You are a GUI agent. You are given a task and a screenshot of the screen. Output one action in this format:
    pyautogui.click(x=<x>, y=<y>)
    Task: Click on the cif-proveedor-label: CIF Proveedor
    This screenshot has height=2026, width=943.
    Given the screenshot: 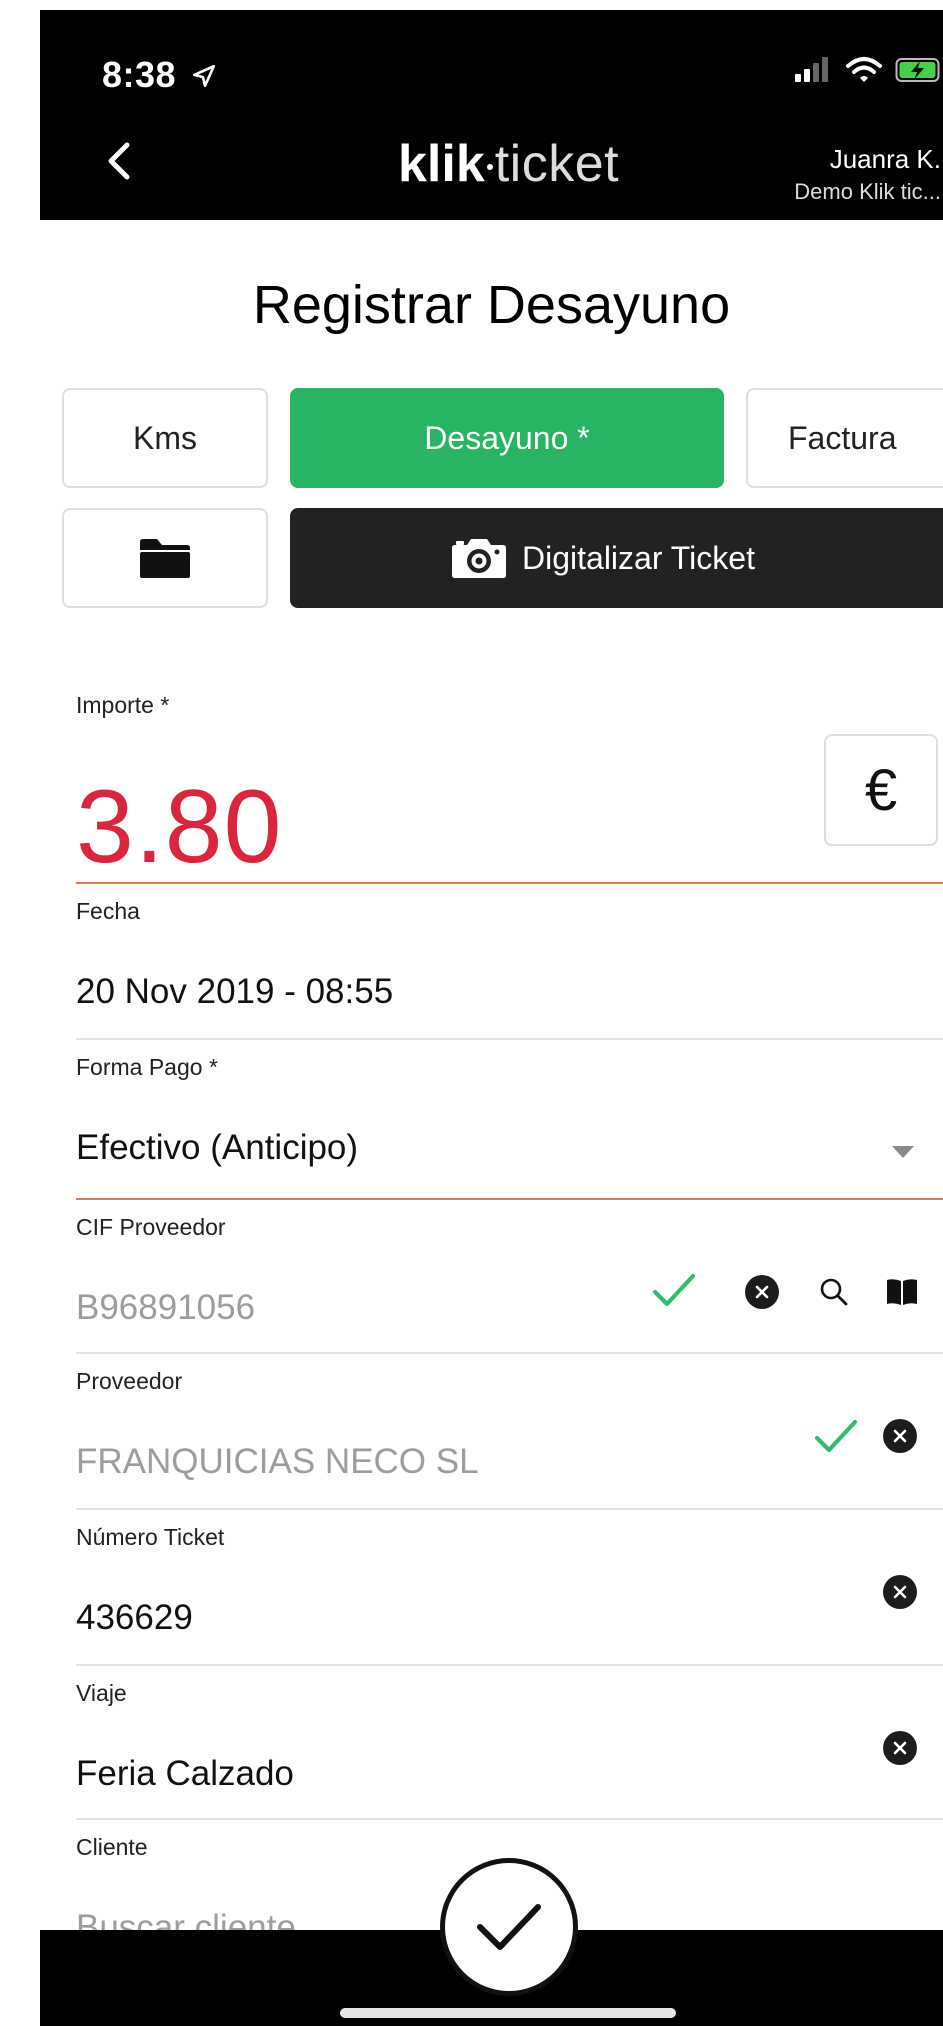 What is the action you would take?
    pyautogui.click(x=151, y=1227)
    